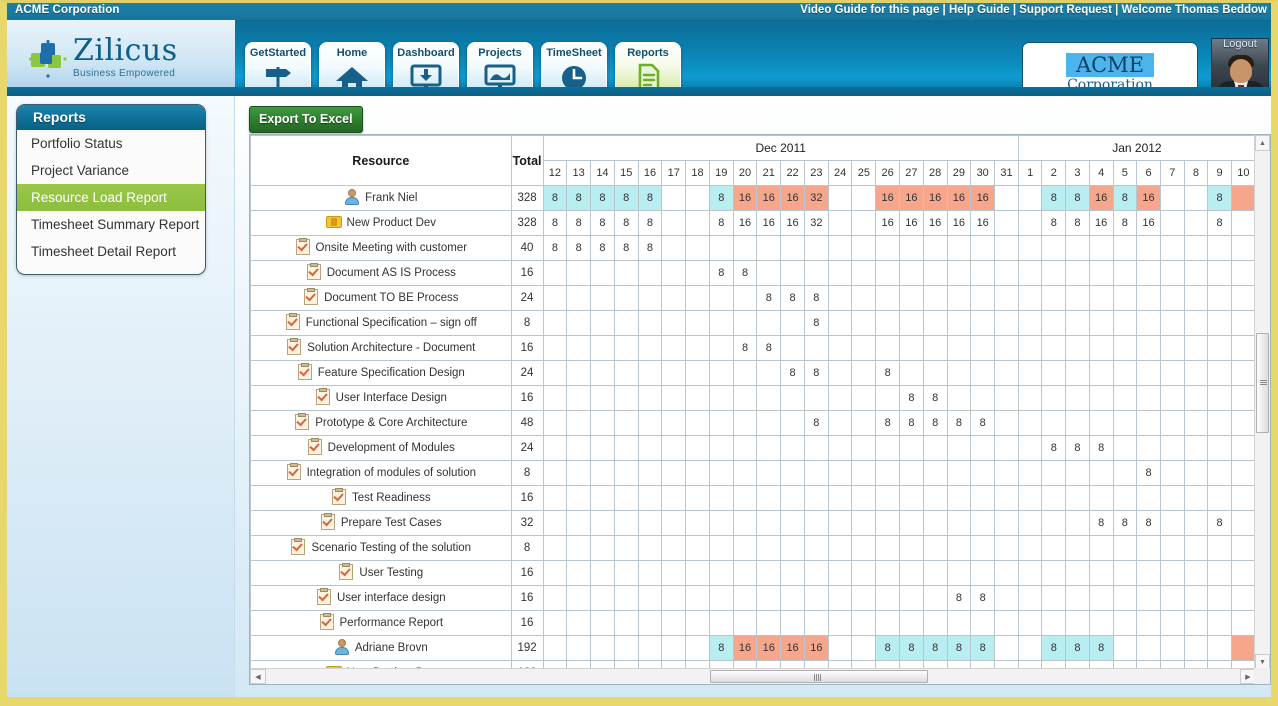 This screenshot has width=1278, height=706. What do you see at coordinates (352, 197) in the screenshot?
I see `person-icon` at bounding box center [352, 197].